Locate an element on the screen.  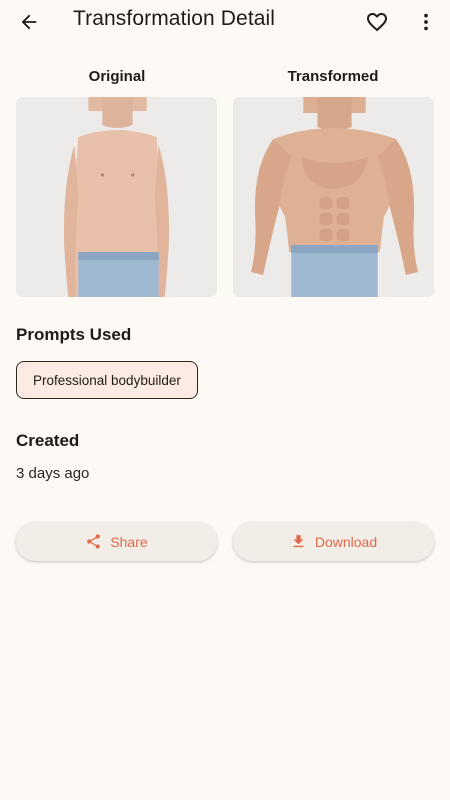
heart-outline-icon is located at coordinates (377, 22).